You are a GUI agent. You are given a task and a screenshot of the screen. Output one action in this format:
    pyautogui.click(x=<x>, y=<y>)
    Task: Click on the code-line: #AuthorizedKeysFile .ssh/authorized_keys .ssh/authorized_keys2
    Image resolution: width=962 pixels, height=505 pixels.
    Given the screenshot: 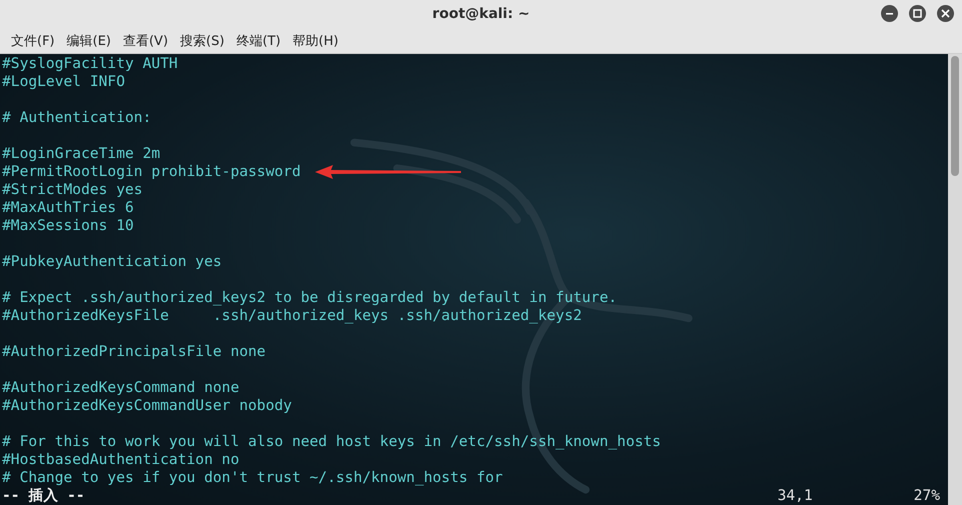 What is the action you would take?
    pyautogui.click(x=292, y=316)
    